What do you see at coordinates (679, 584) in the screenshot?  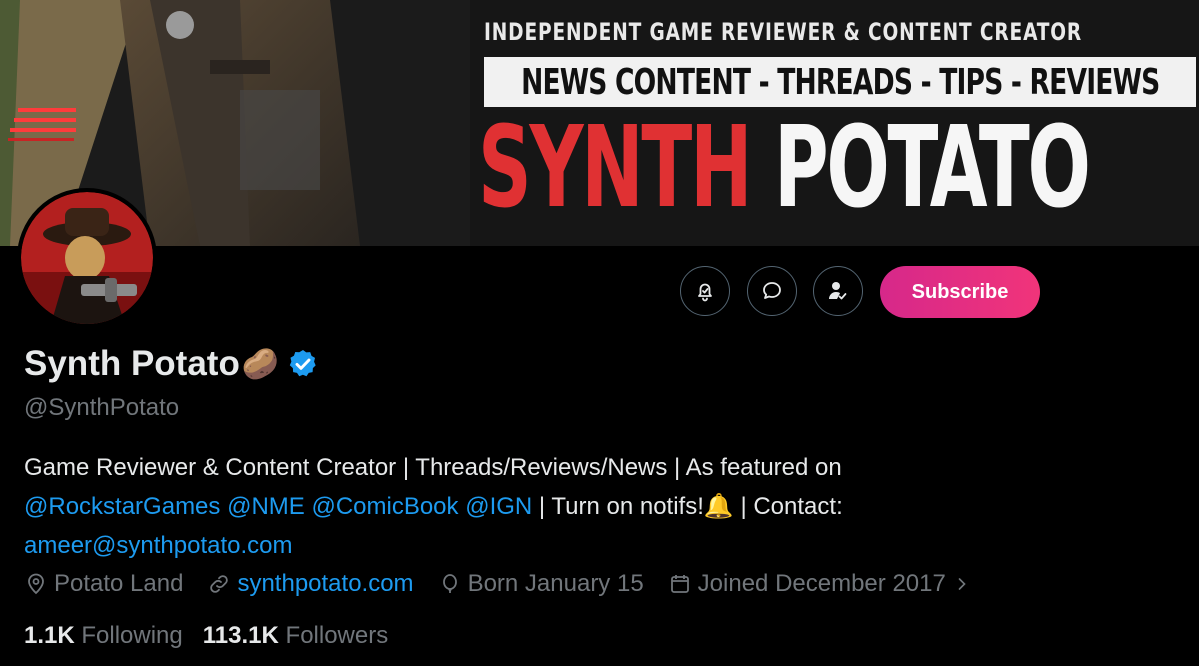 I see `calendar-icon` at bounding box center [679, 584].